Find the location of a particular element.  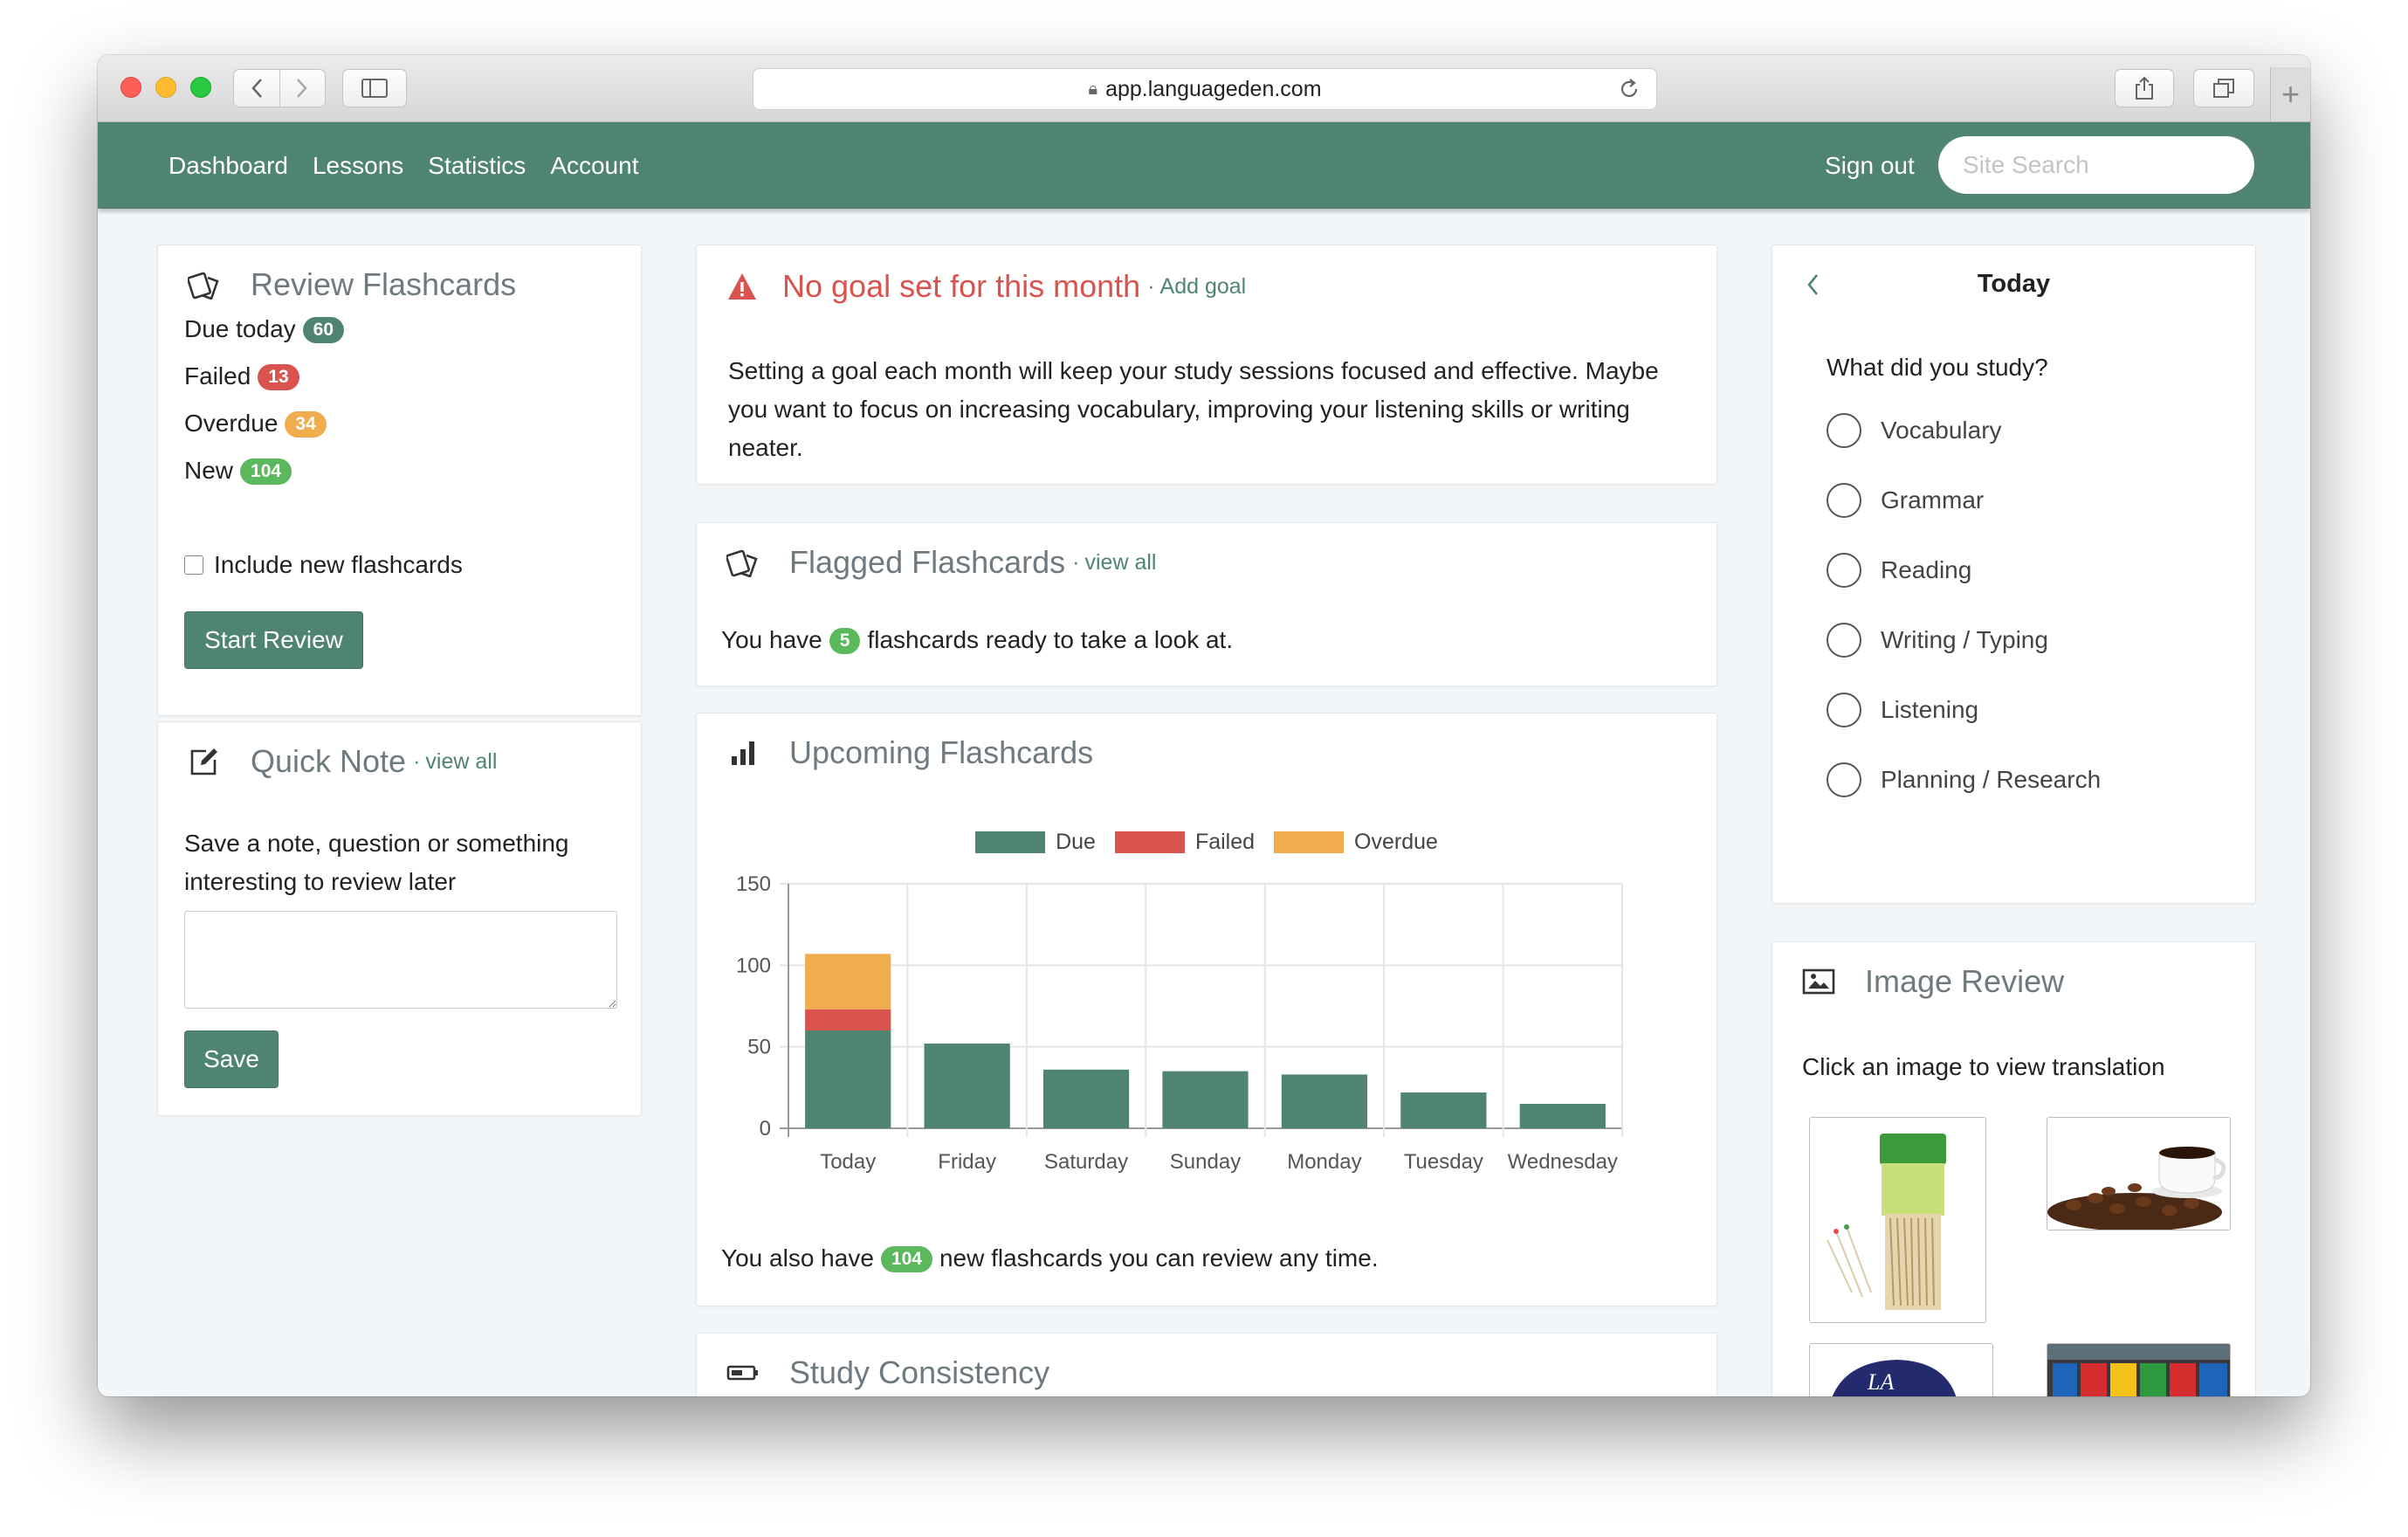

option-writing-typing: Writing / Typing is located at coordinates (1937, 641).